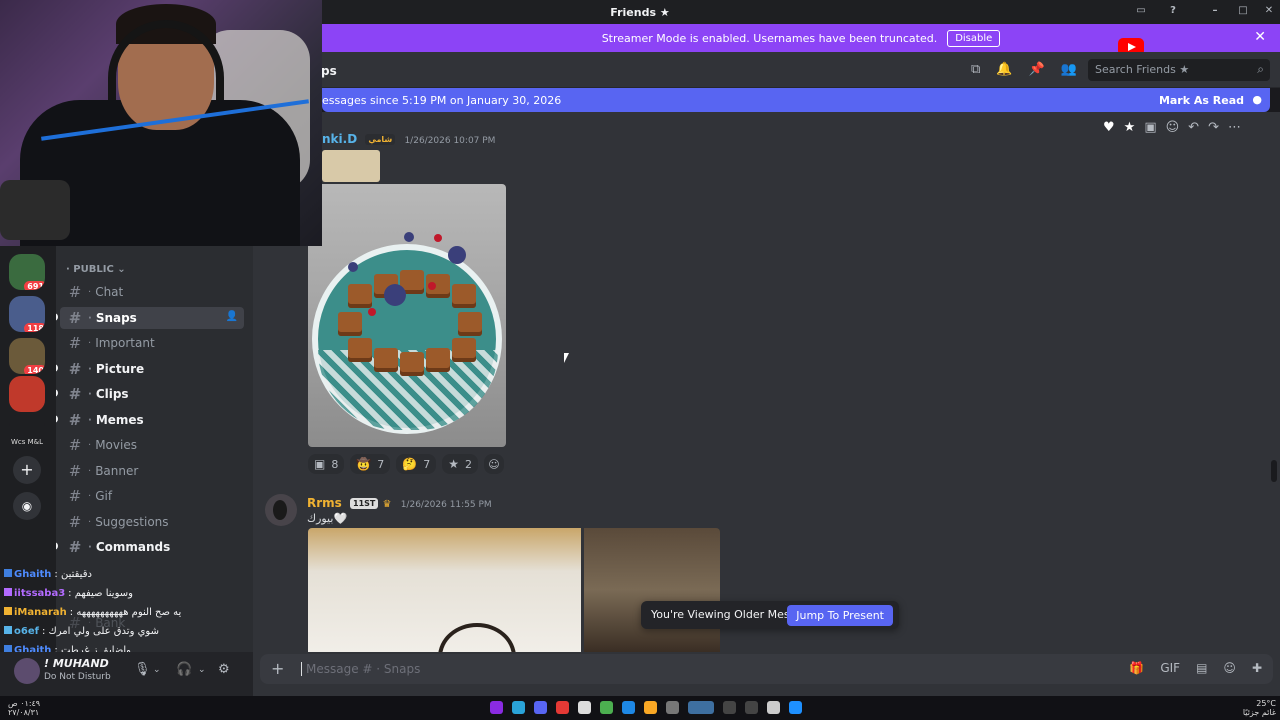 The width and height of the screenshot is (1280, 720). What do you see at coordinates (650, 707) in the screenshot?
I see `folder-icon` at bounding box center [650, 707].